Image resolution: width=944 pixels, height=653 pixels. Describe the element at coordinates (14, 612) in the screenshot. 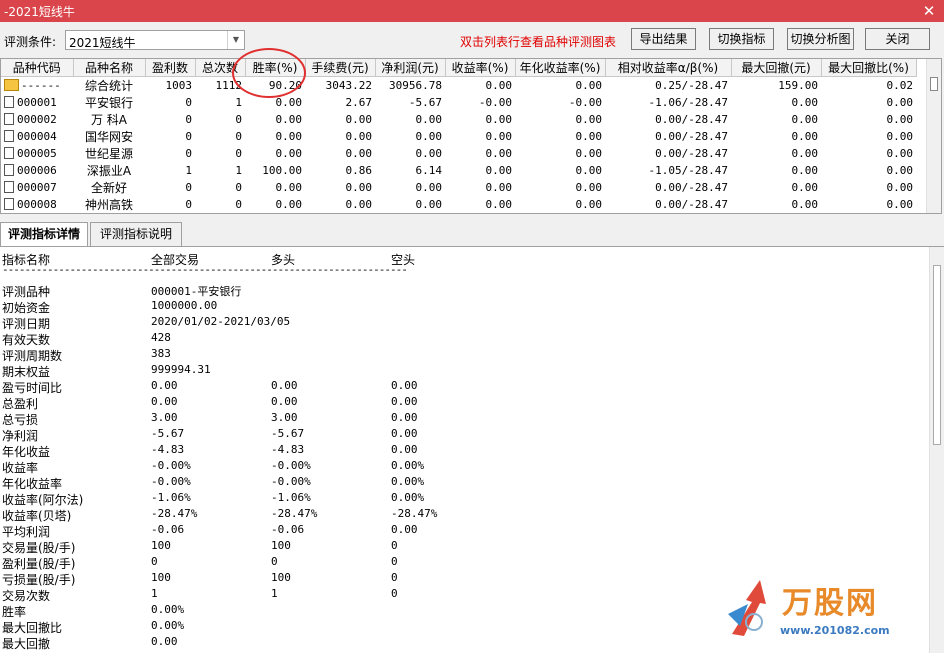

I see `detail-metric-name: 胜率` at that location.